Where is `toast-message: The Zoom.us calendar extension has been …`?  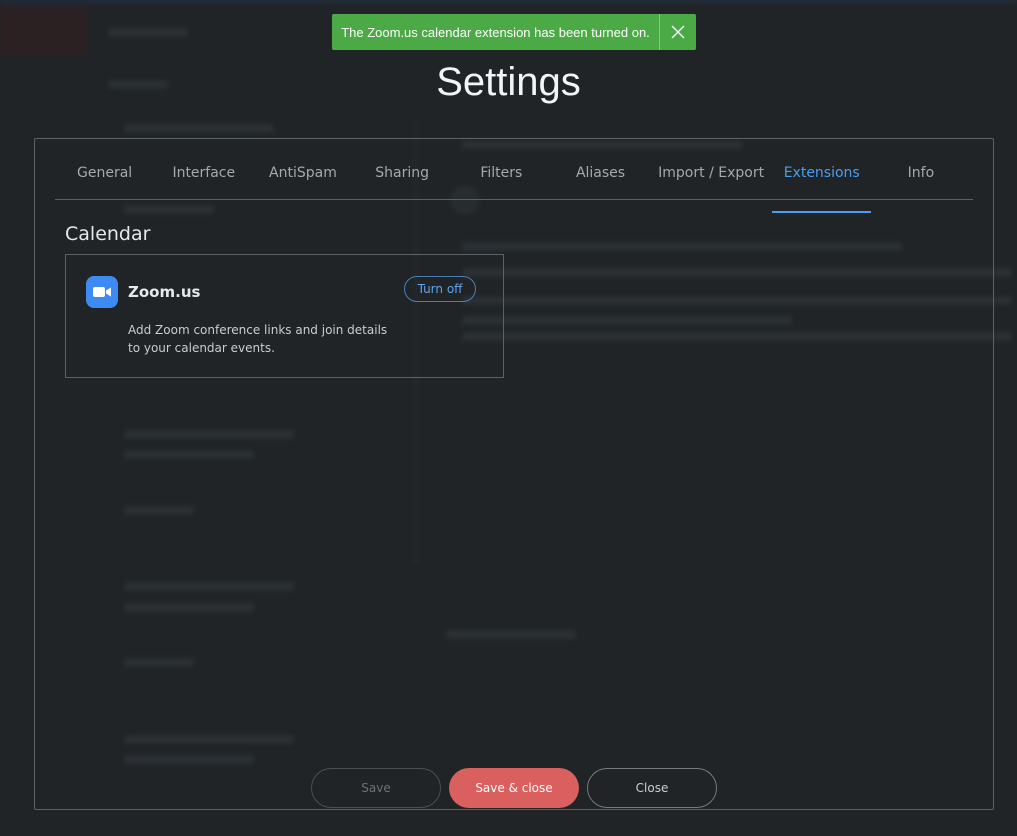 toast-message: The Zoom.us calendar extension has been … is located at coordinates (496, 32).